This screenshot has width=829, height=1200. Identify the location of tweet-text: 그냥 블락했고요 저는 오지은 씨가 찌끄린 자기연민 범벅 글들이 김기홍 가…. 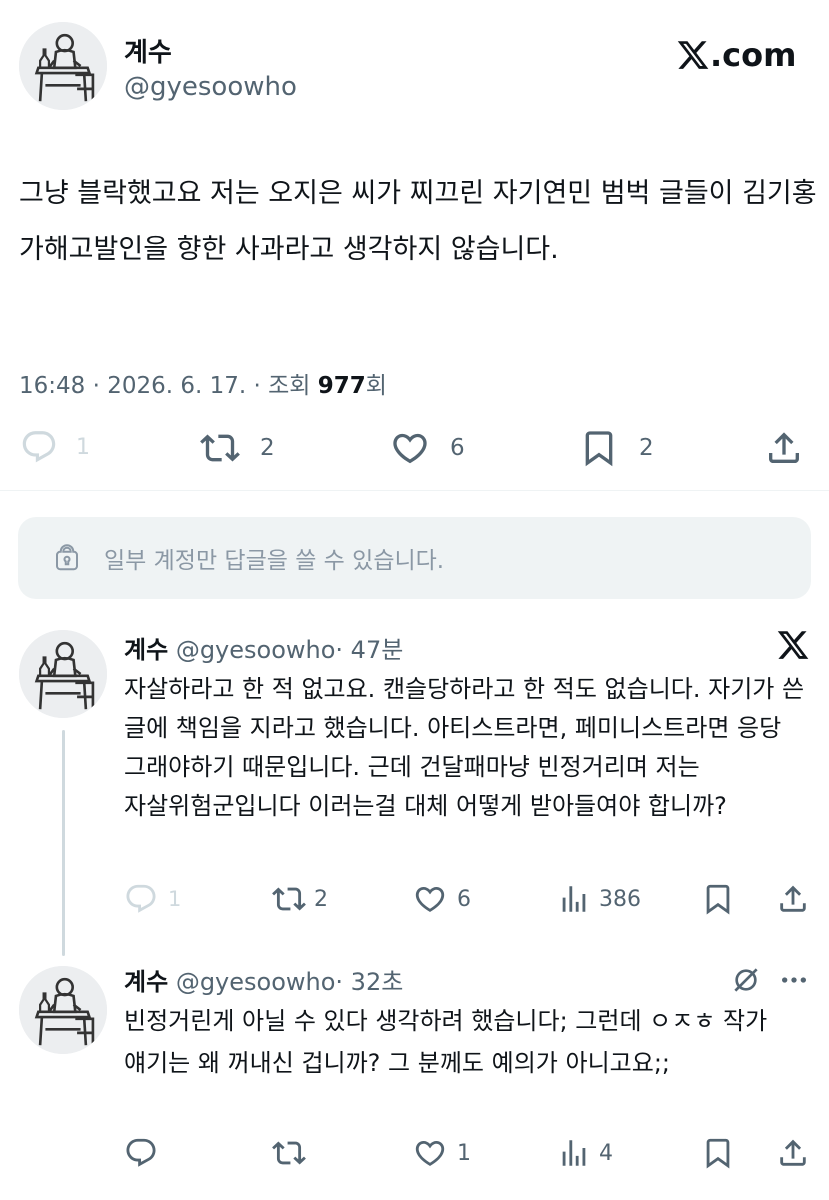
(418, 221).